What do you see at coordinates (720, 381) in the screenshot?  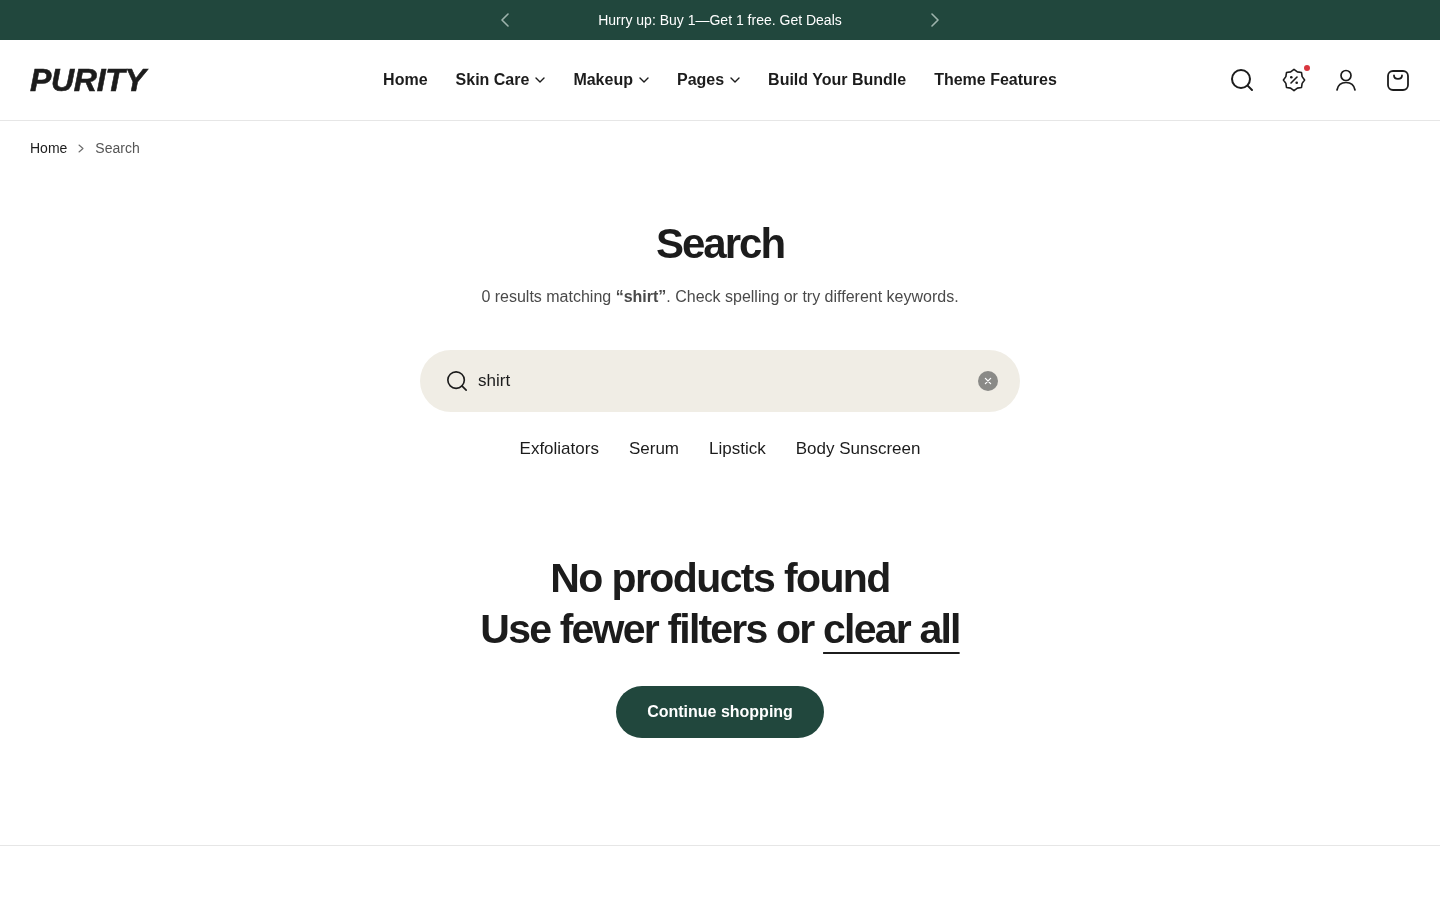 I see `search-field: shirt` at bounding box center [720, 381].